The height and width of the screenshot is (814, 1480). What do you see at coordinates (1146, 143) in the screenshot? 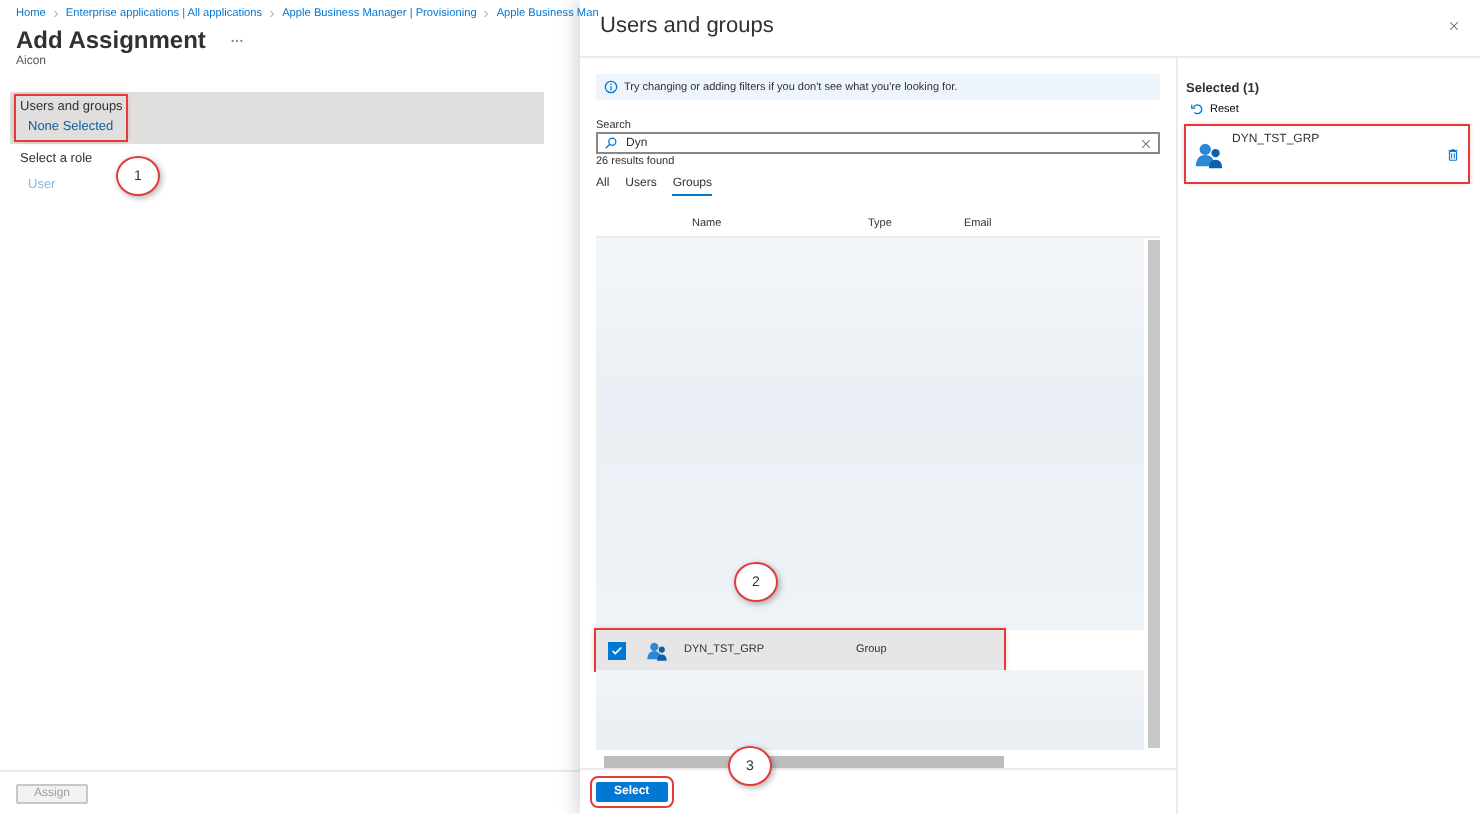
I see `clear-icon` at bounding box center [1146, 143].